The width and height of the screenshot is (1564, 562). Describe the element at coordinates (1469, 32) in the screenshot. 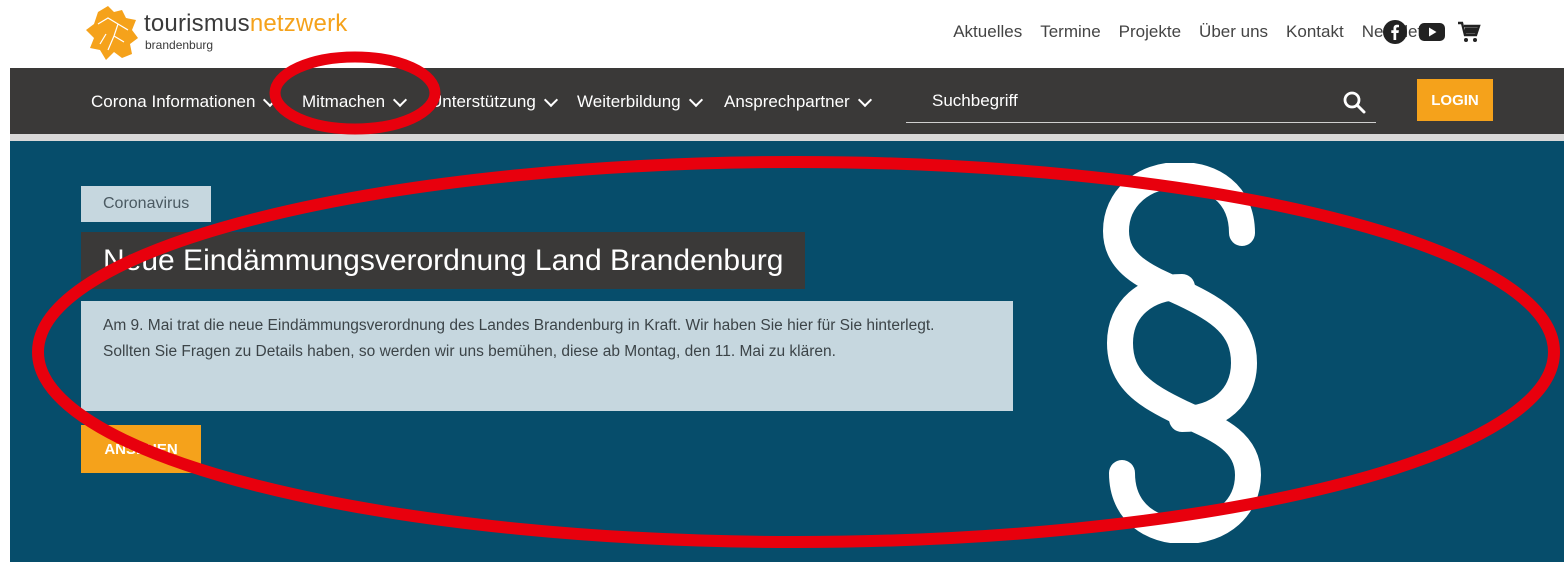

I see `cart-icon` at that location.